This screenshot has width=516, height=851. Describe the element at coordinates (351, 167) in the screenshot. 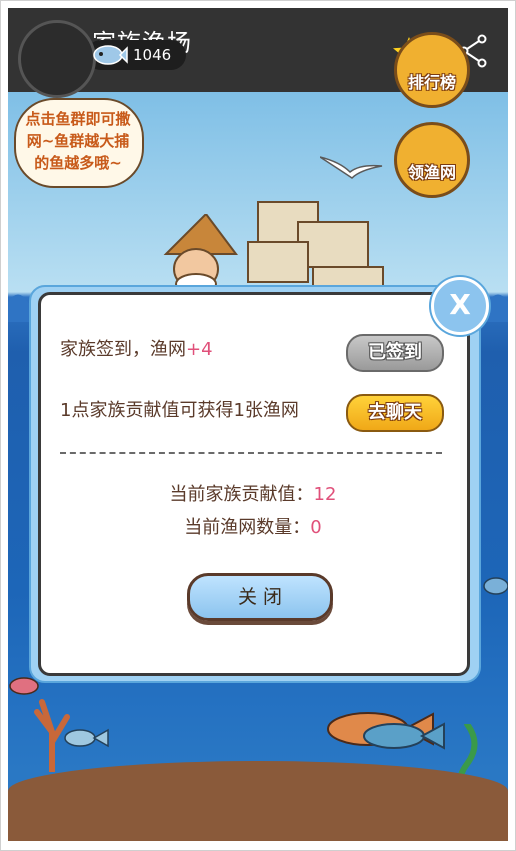

I see `seagull-illustration` at that location.